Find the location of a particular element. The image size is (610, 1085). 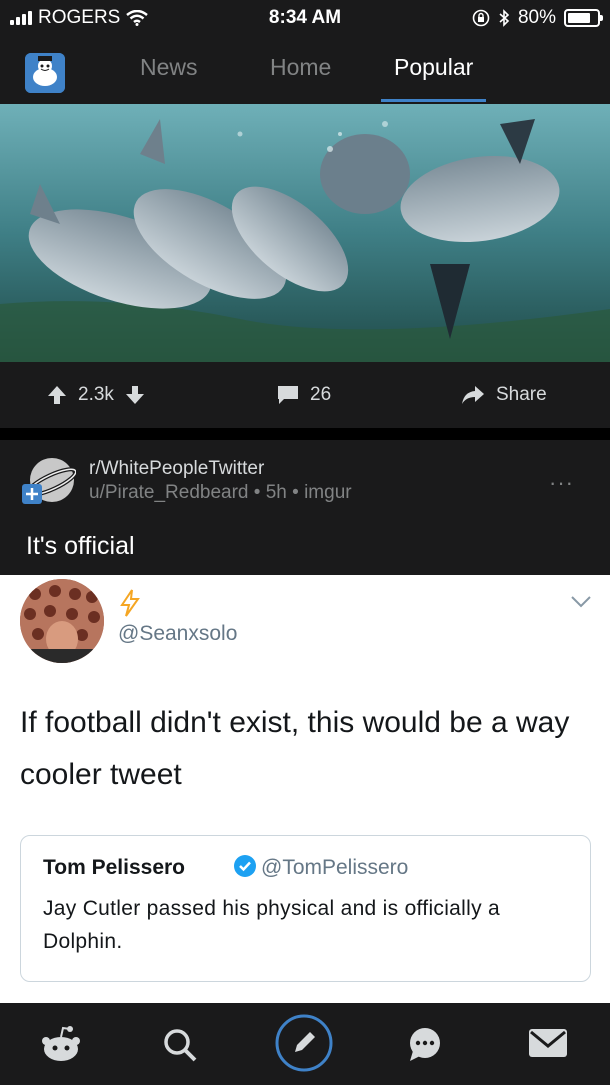

inbox-icon is located at coordinates (548, 1045).